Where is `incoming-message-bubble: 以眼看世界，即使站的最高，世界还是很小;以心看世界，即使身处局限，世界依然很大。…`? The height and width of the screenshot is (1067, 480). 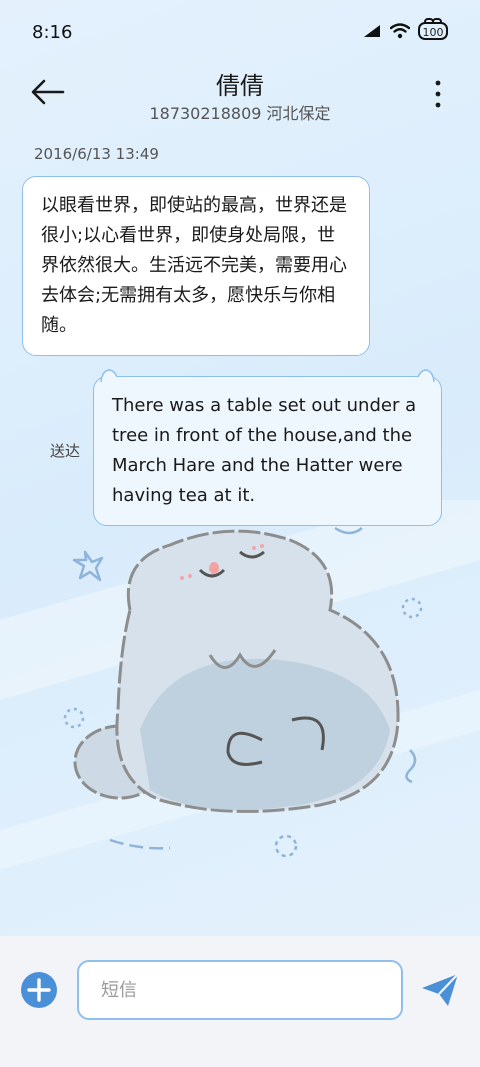 incoming-message-bubble: 以眼看世界，即使站的最高，世界还是很小;以心看世界，即使身处局限，世界依然很大。… is located at coordinates (196, 266).